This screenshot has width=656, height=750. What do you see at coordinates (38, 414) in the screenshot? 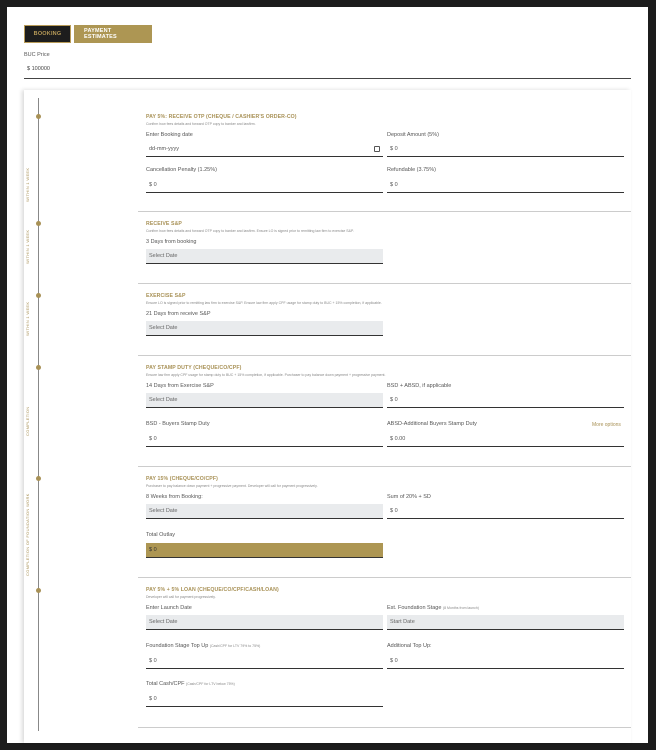
I see `timeline-line` at bounding box center [38, 414].